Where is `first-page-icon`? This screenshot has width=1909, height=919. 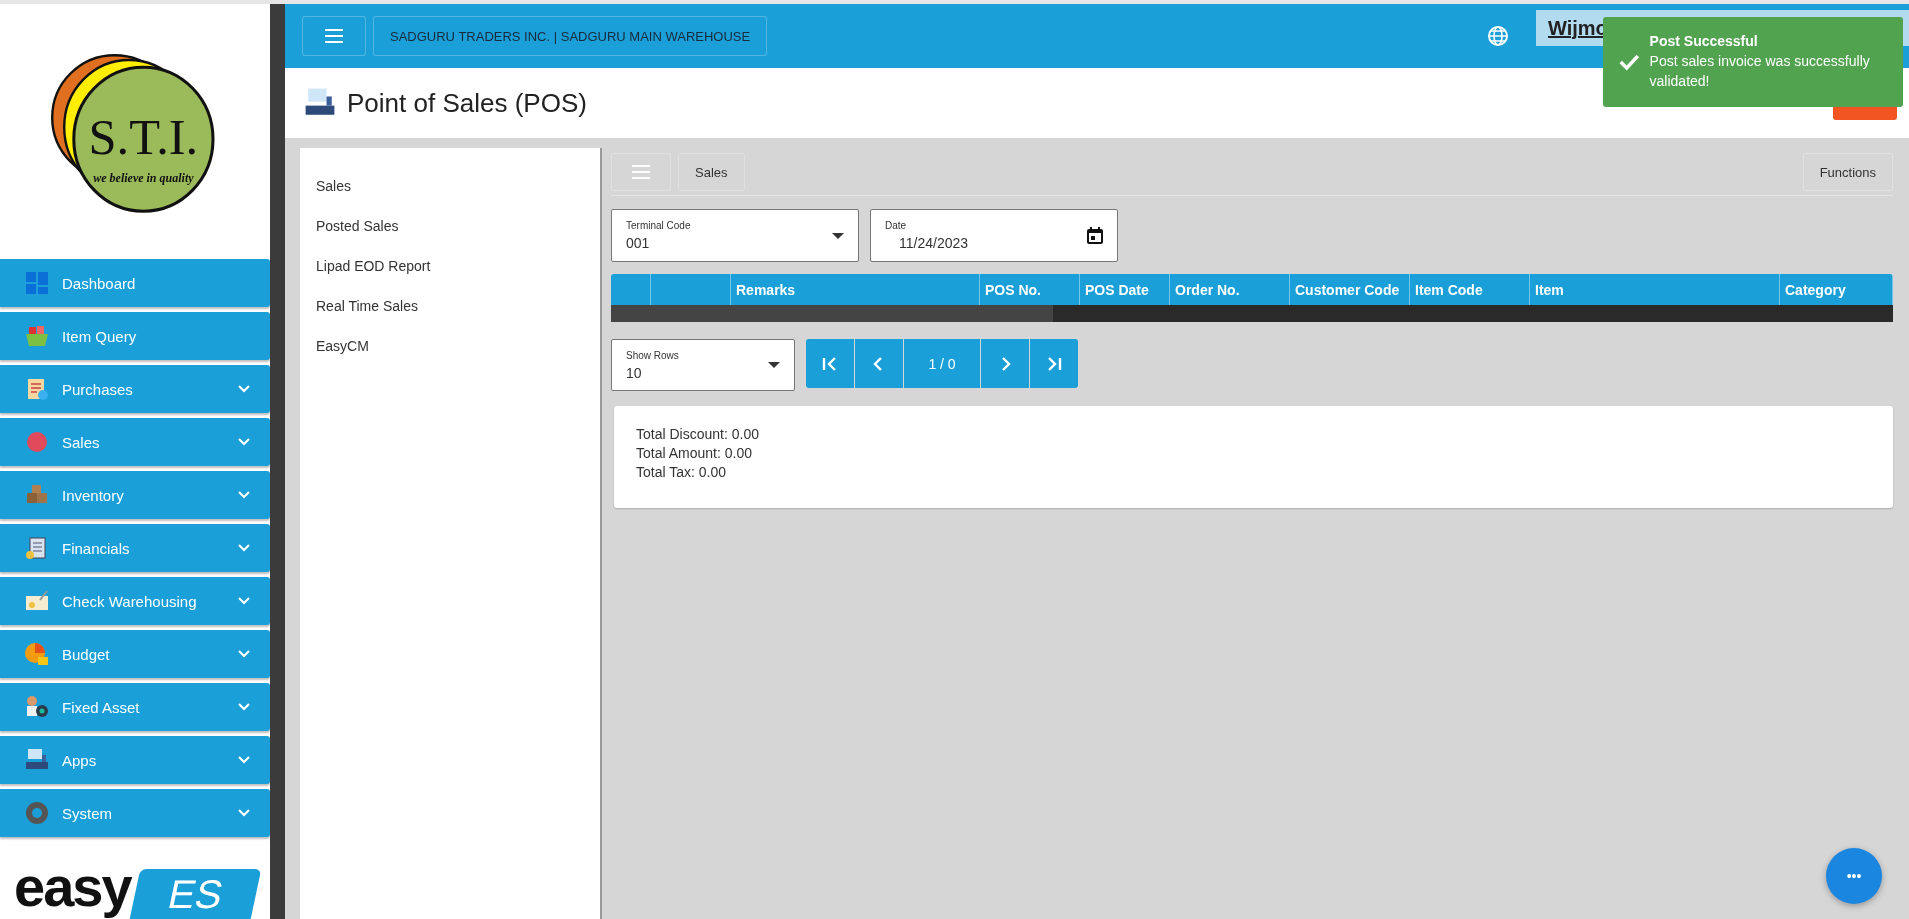 first-page-icon is located at coordinates (830, 363).